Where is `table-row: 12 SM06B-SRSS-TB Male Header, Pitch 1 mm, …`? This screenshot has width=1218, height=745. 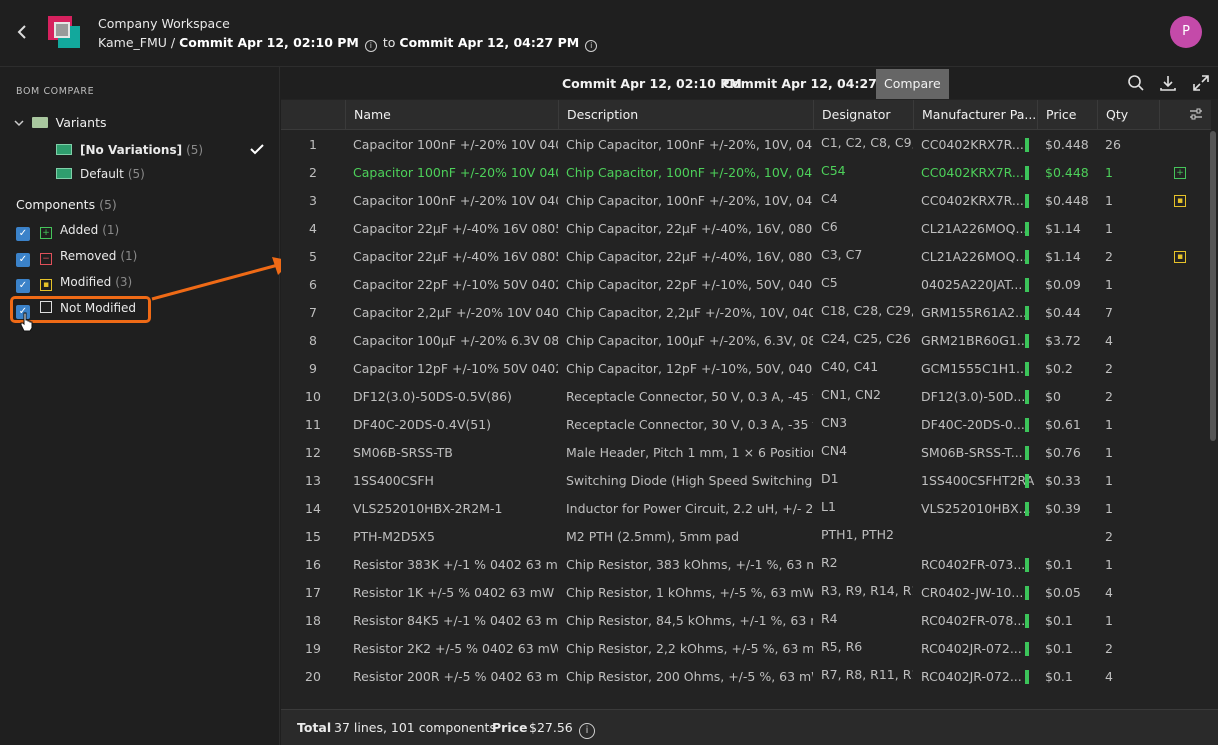 table-row: 12 SM06B-SRSS-TB Male Header, Pitch 1 mm, … is located at coordinates (746, 453).